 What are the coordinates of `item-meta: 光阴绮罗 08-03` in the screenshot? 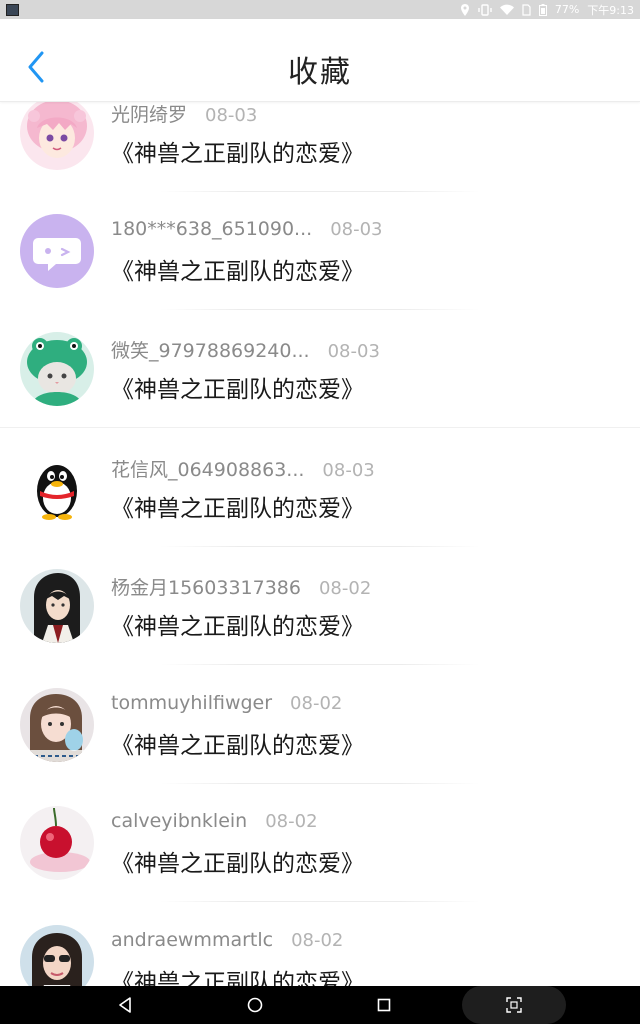 It's located at (184, 113).